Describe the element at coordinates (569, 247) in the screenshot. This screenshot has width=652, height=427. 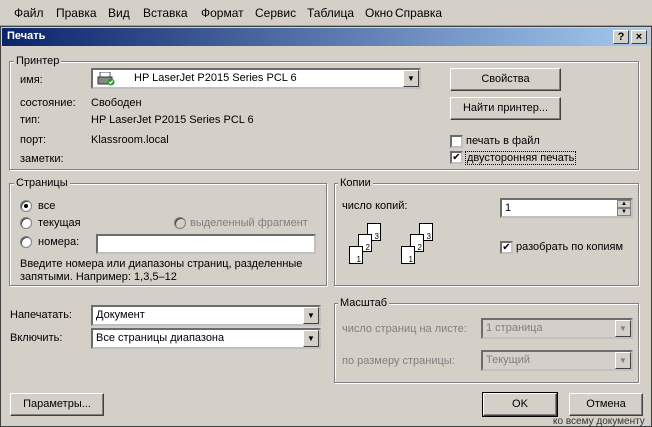
I see `collate-label: разобрать по копиям` at that location.